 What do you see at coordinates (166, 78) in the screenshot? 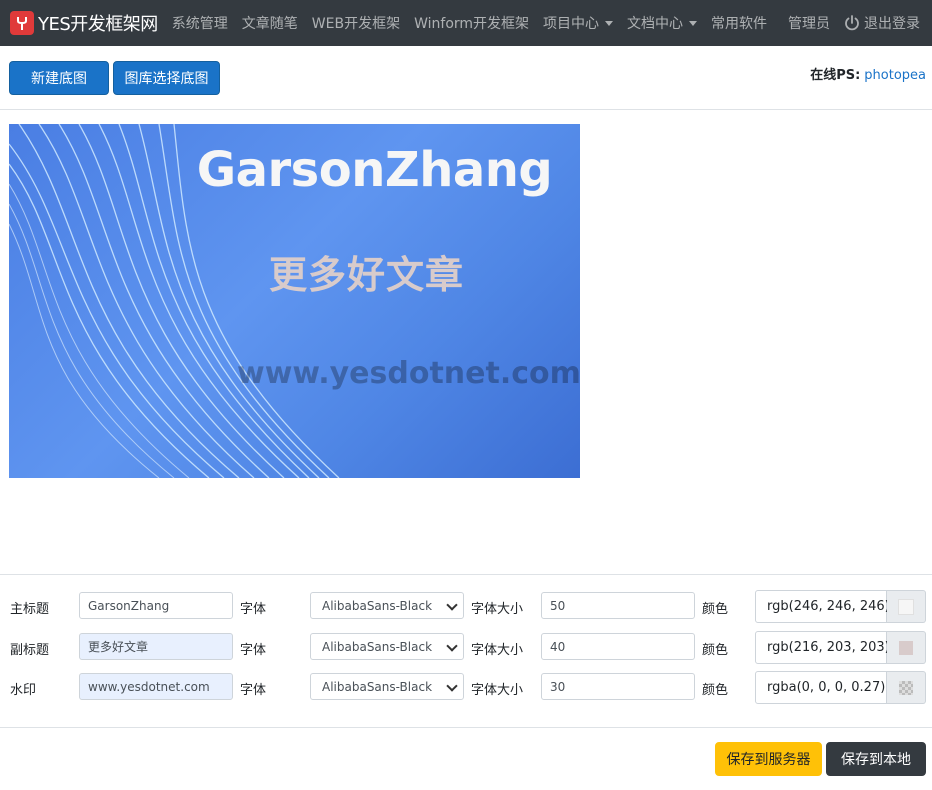
I see `choose-background-button: 图库选择底图` at bounding box center [166, 78].